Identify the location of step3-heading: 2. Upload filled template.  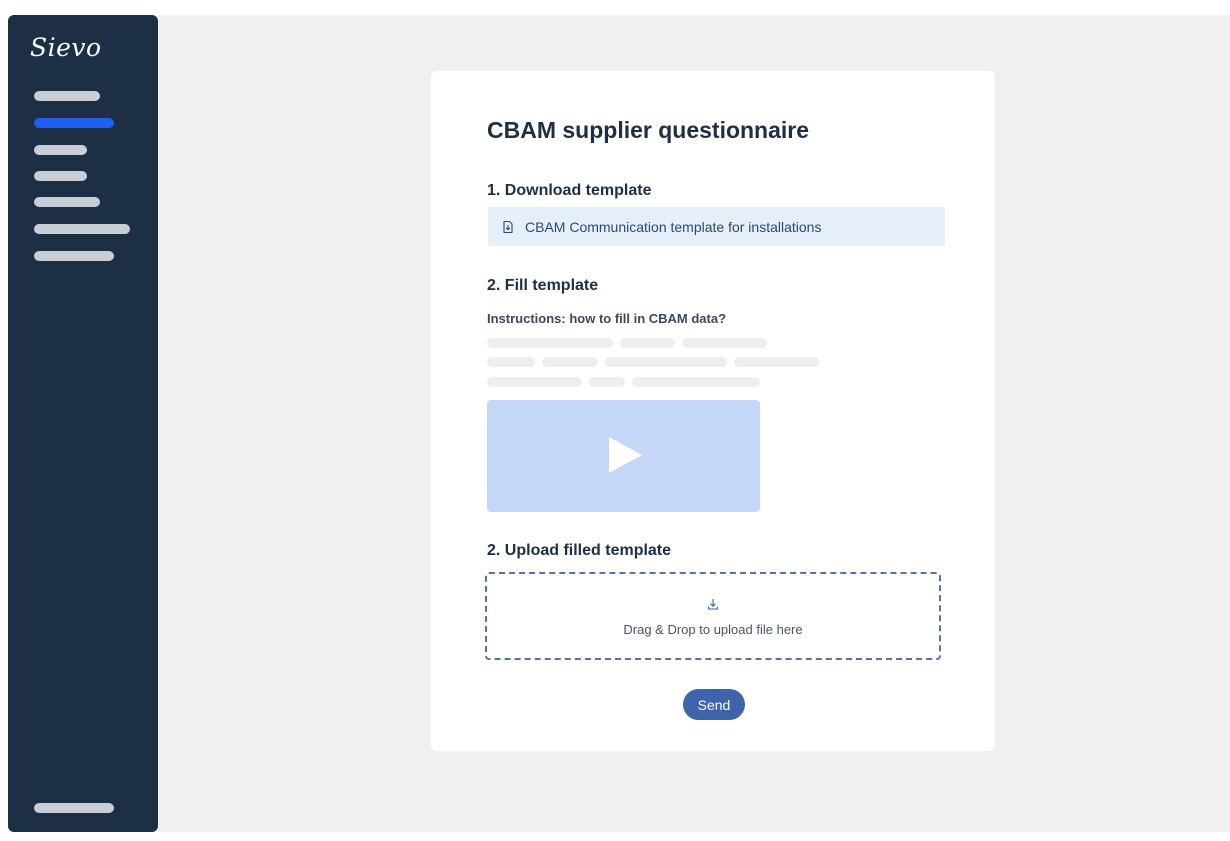
(579, 550).